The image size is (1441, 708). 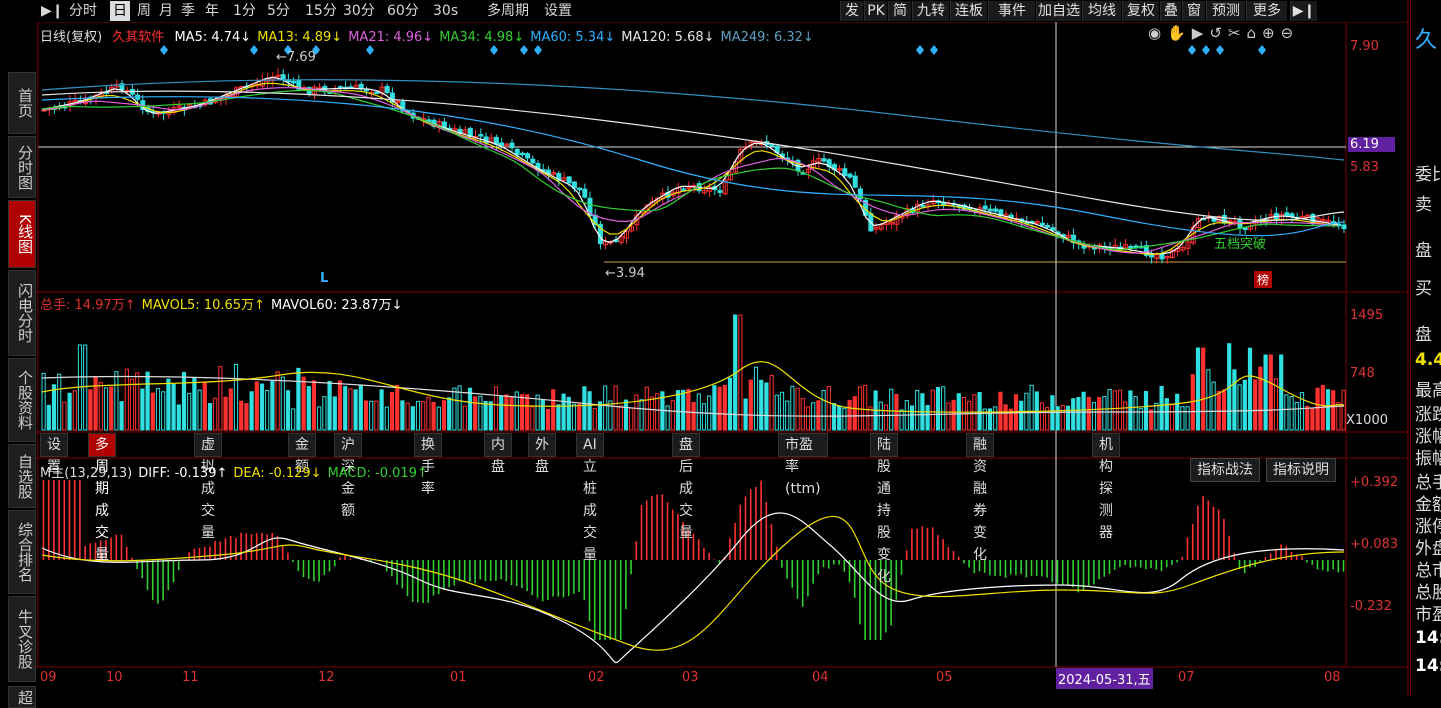 What do you see at coordinates (212, 11) in the screenshot?
I see `toolbar-item-5: 年` at bounding box center [212, 11].